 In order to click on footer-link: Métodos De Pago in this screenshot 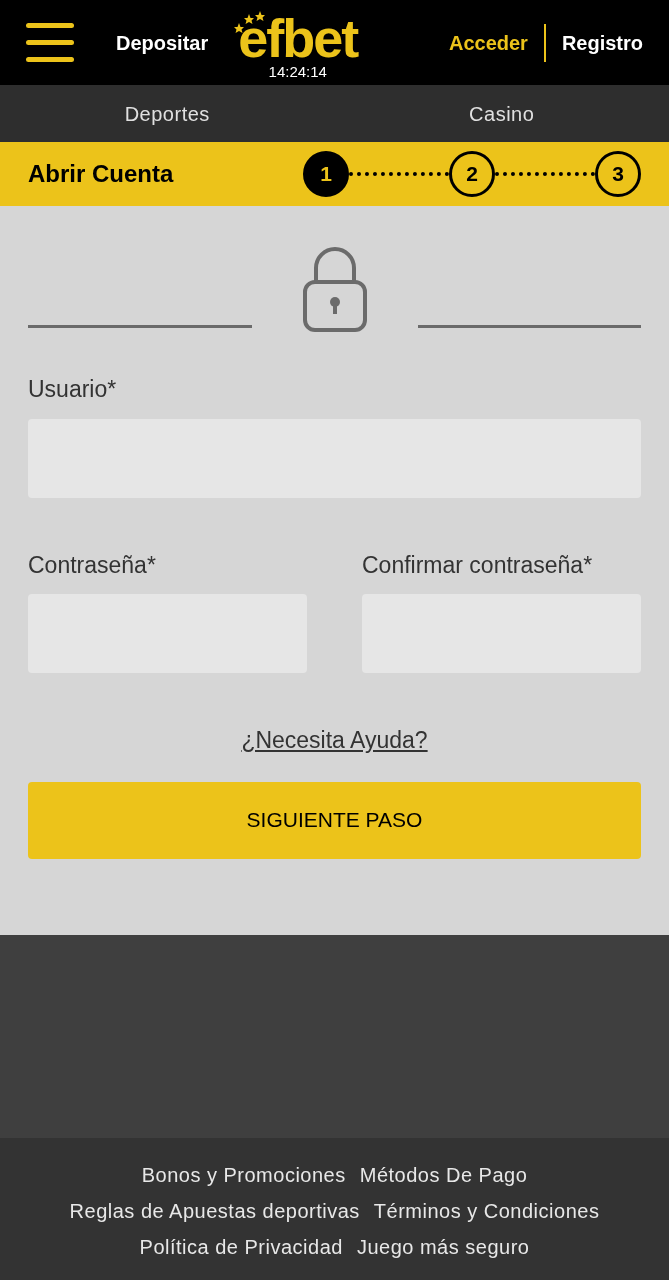, I will do `click(443, 1175)`.